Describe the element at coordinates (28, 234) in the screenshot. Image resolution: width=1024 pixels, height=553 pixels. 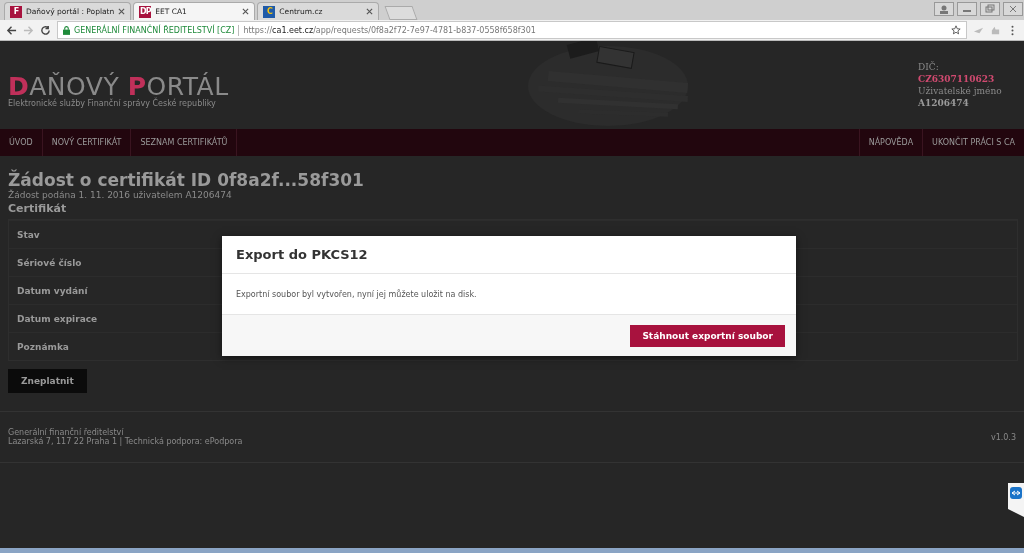
I see `field-label: Stav` at that location.